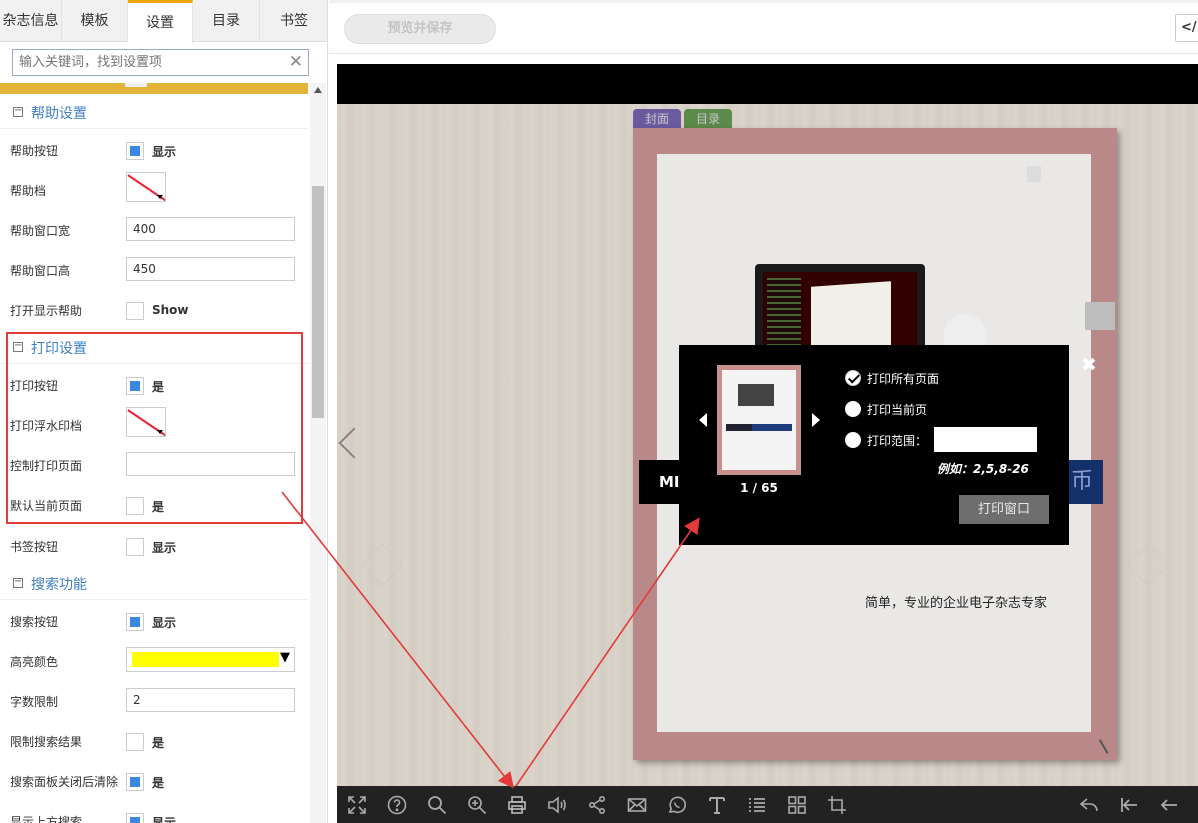 Image resolution: width=1198 pixels, height=823 pixels. I want to click on thumbnails-icon, so click(797, 805).